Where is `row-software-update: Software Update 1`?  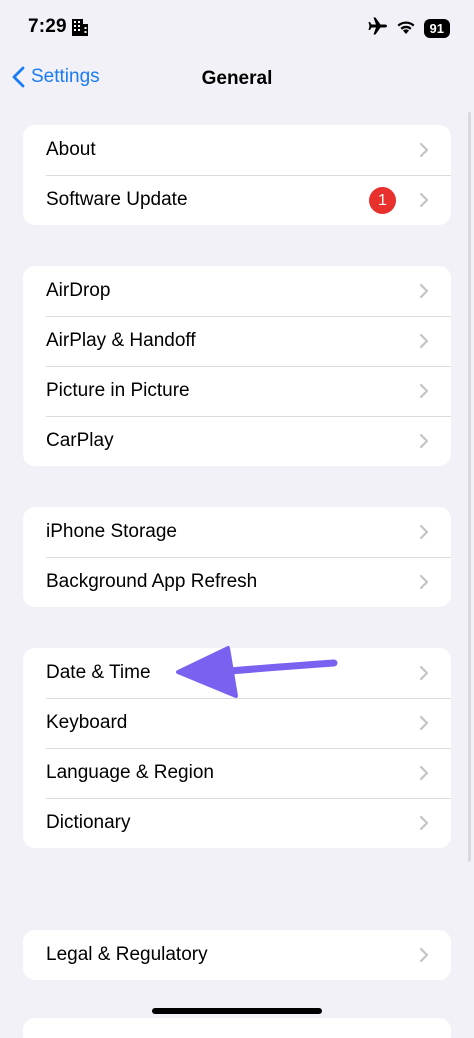
row-software-update: Software Update 1 is located at coordinates (237, 200).